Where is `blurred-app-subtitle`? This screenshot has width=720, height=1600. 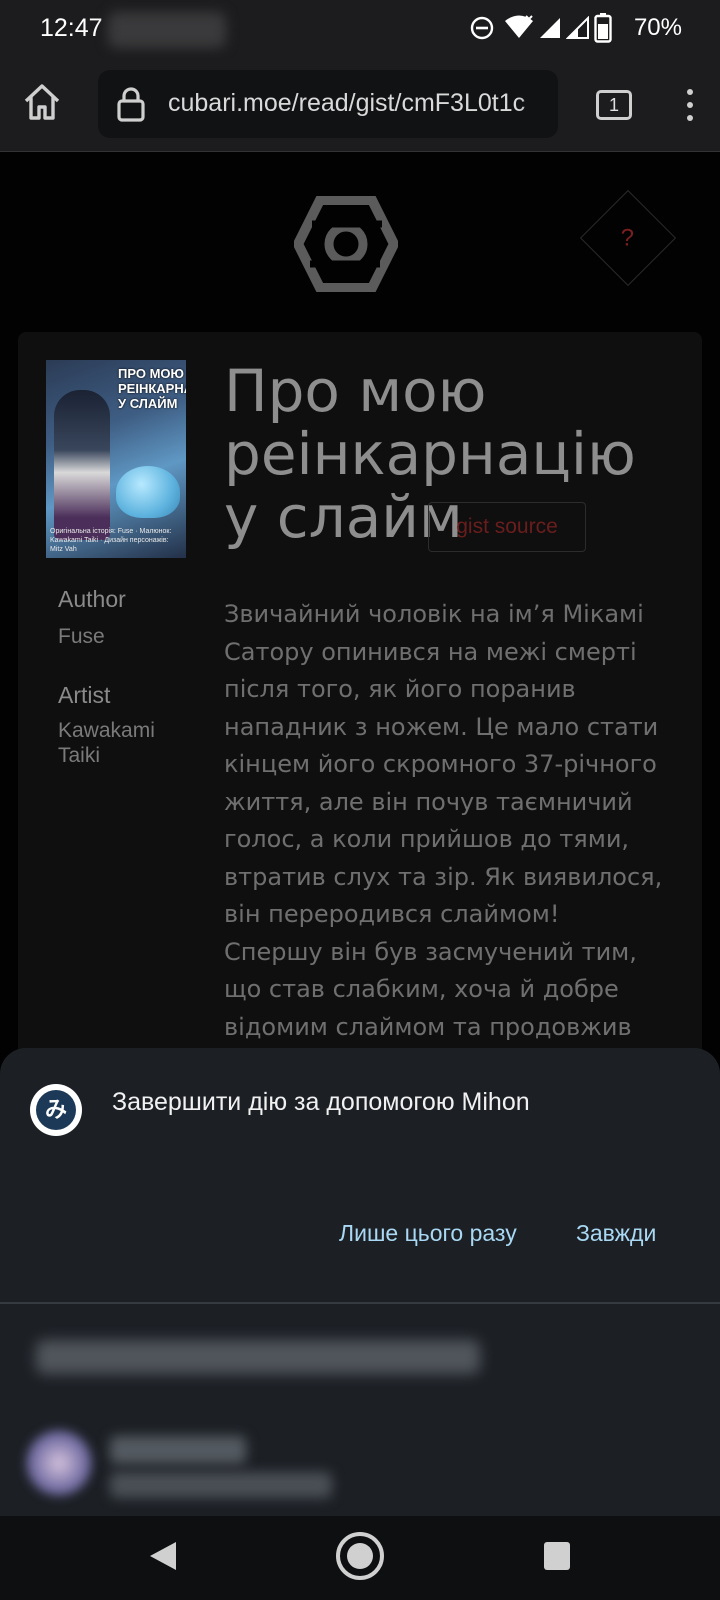
blurred-app-subtitle is located at coordinates (221, 1485).